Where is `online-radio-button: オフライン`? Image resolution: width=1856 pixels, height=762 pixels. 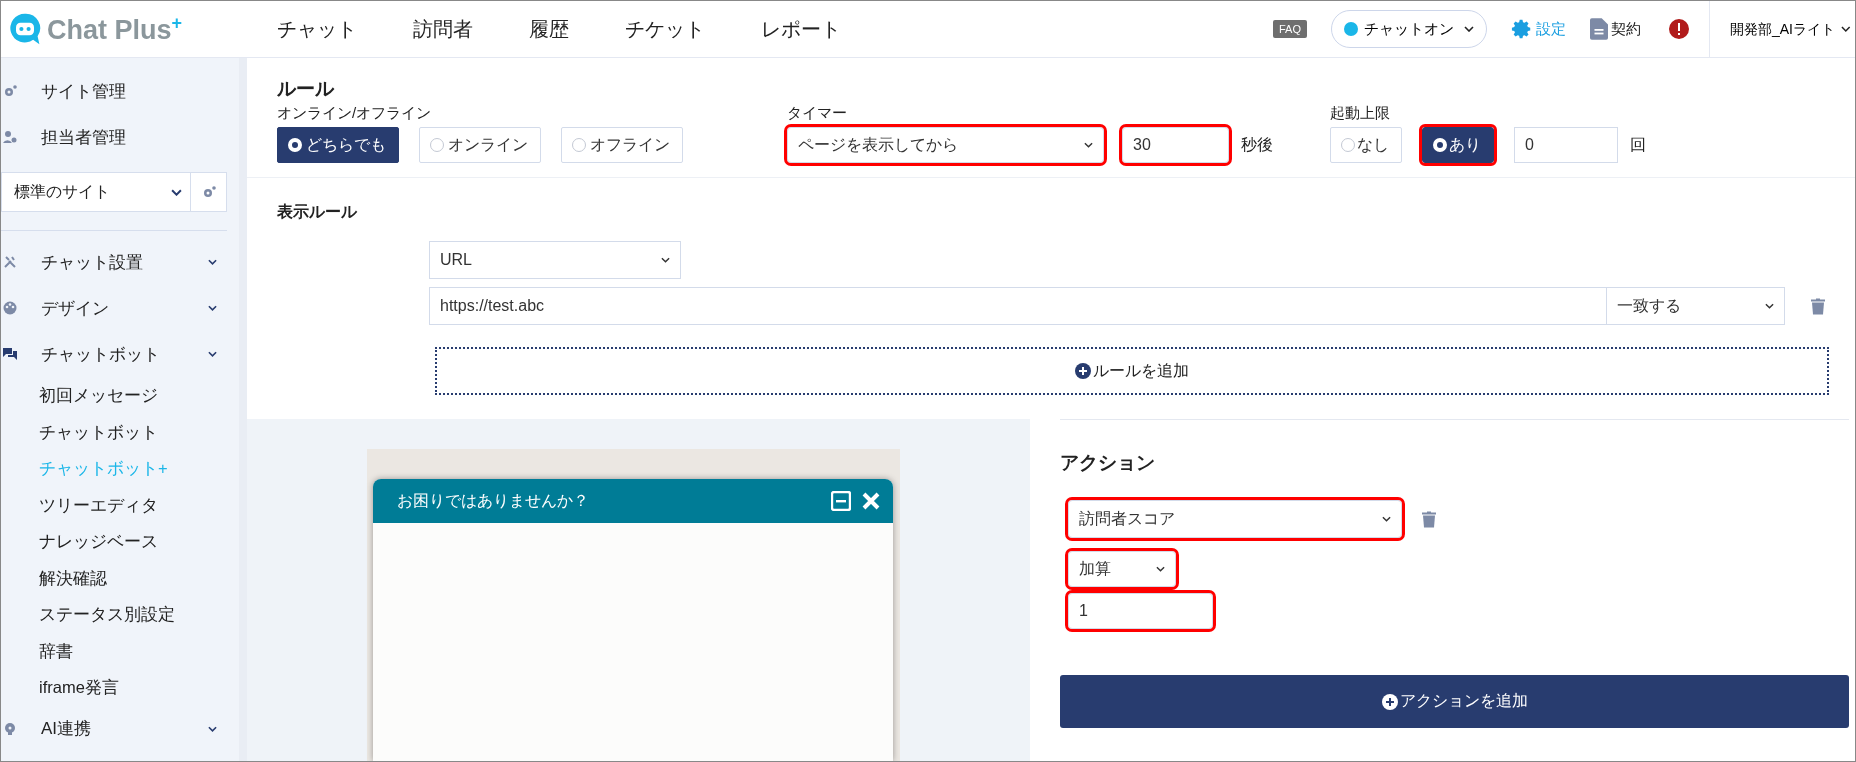 online-radio-button: オフライン is located at coordinates (622, 145).